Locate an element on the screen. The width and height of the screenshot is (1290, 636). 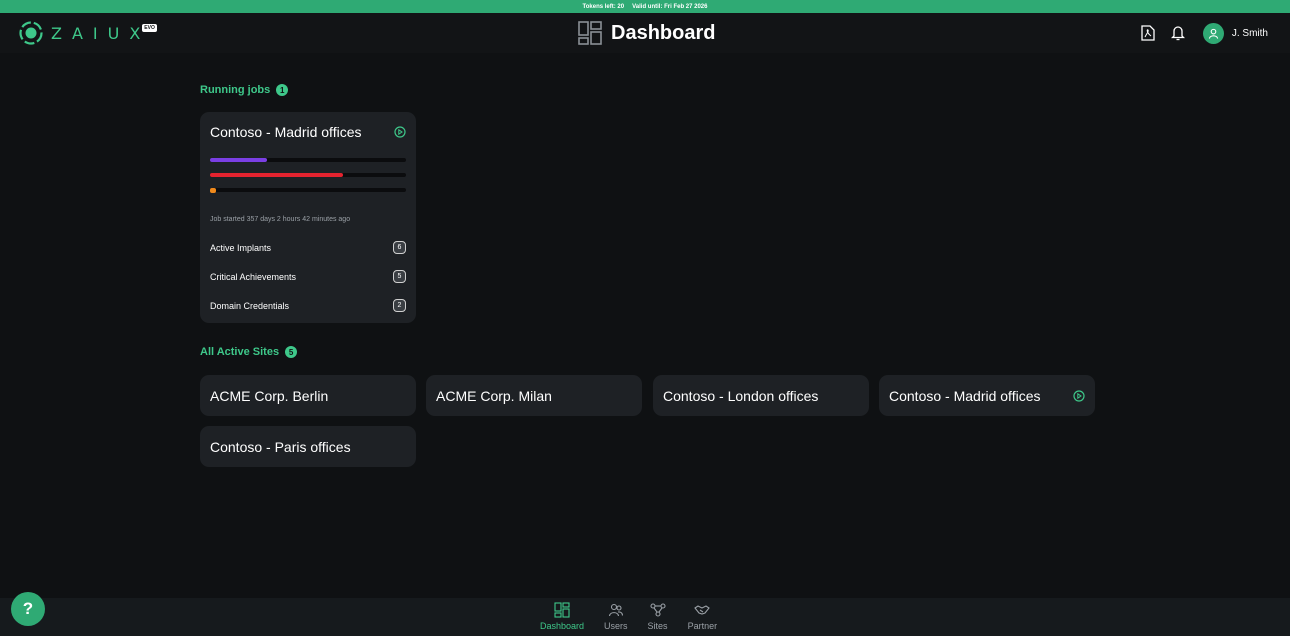
app-logo: ZAIUX EVO is located at coordinates (88, 33).